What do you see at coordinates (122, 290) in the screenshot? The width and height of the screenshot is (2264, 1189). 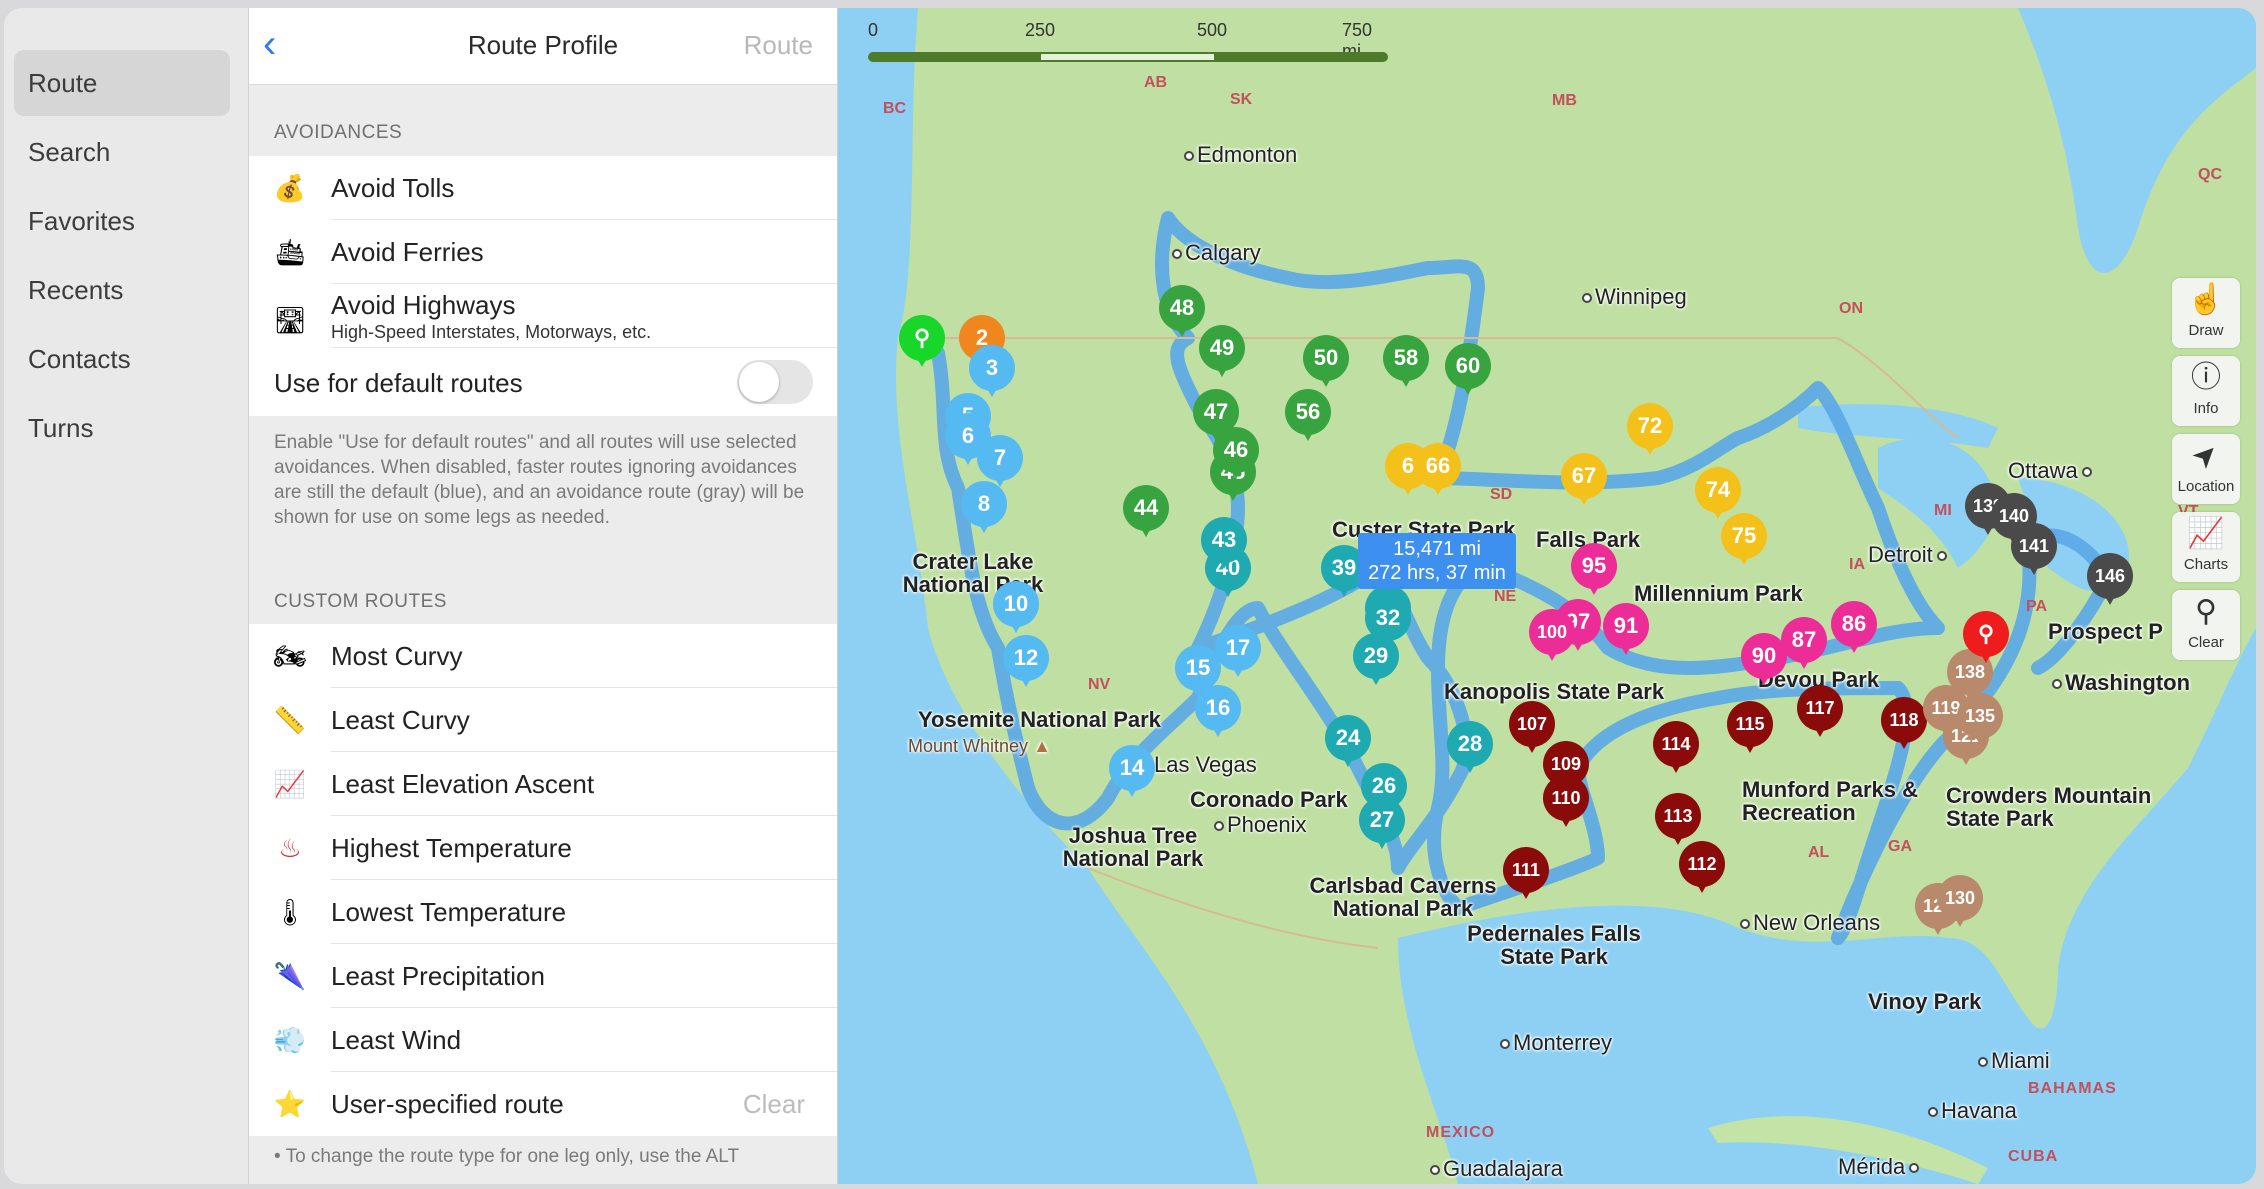 I see `sidebar-item-recents: Recents` at bounding box center [122, 290].